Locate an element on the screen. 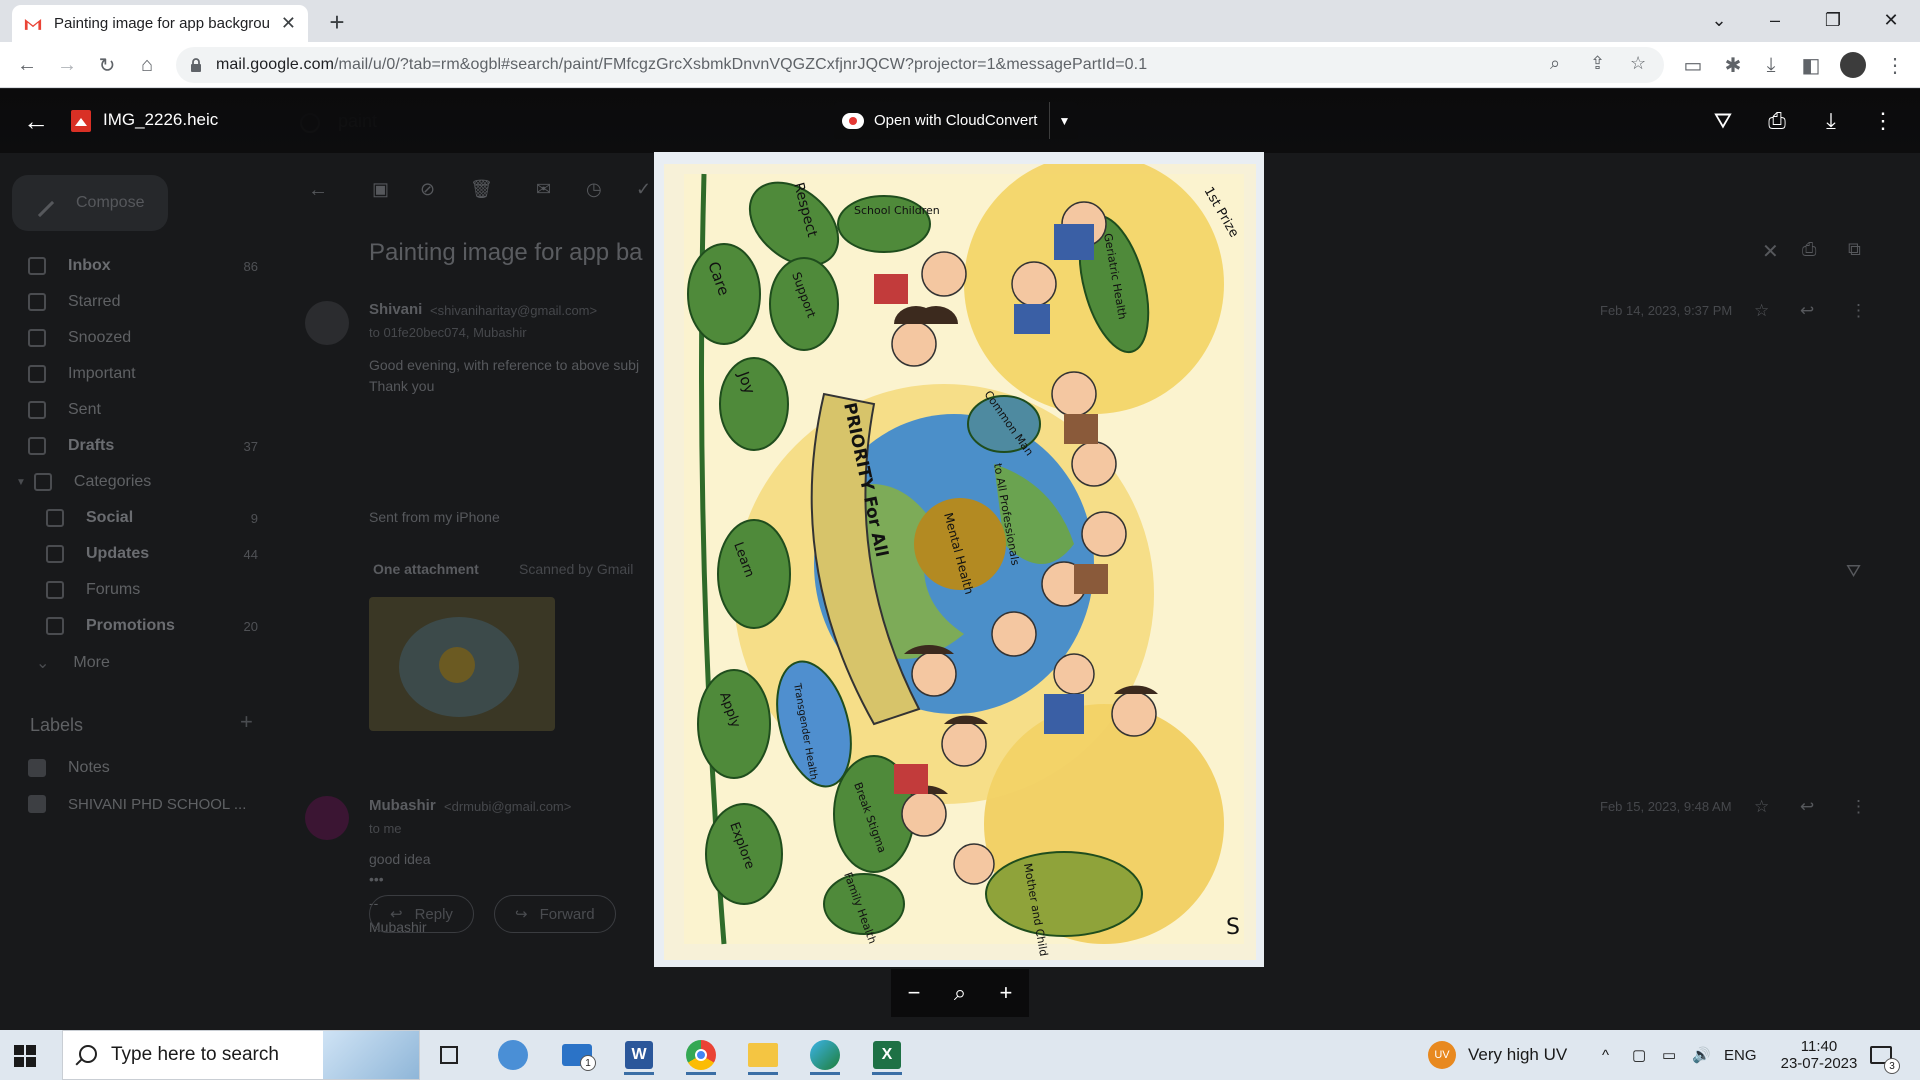  scanned-label: Scanned by Gmail is located at coordinates (576, 569).